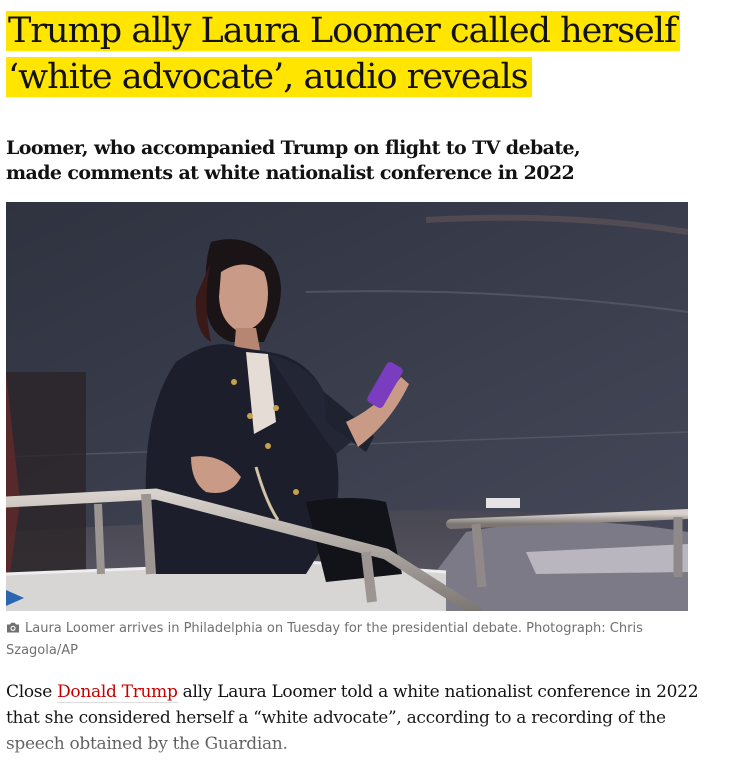 Image resolution: width=747 pixels, height=762 pixels. I want to click on camera-icon, so click(13, 629).